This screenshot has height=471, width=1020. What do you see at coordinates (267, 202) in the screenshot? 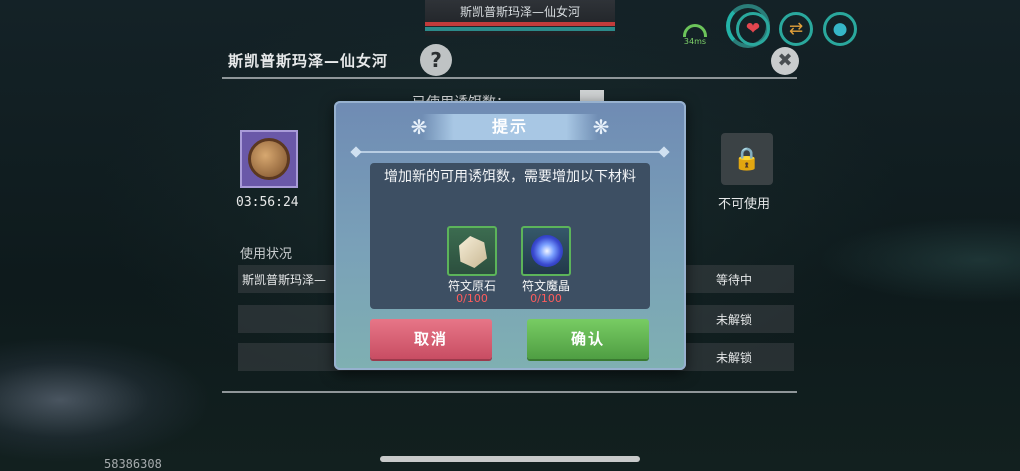
I see `lure-timer: 03:56:24` at bounding box center [267, 202].